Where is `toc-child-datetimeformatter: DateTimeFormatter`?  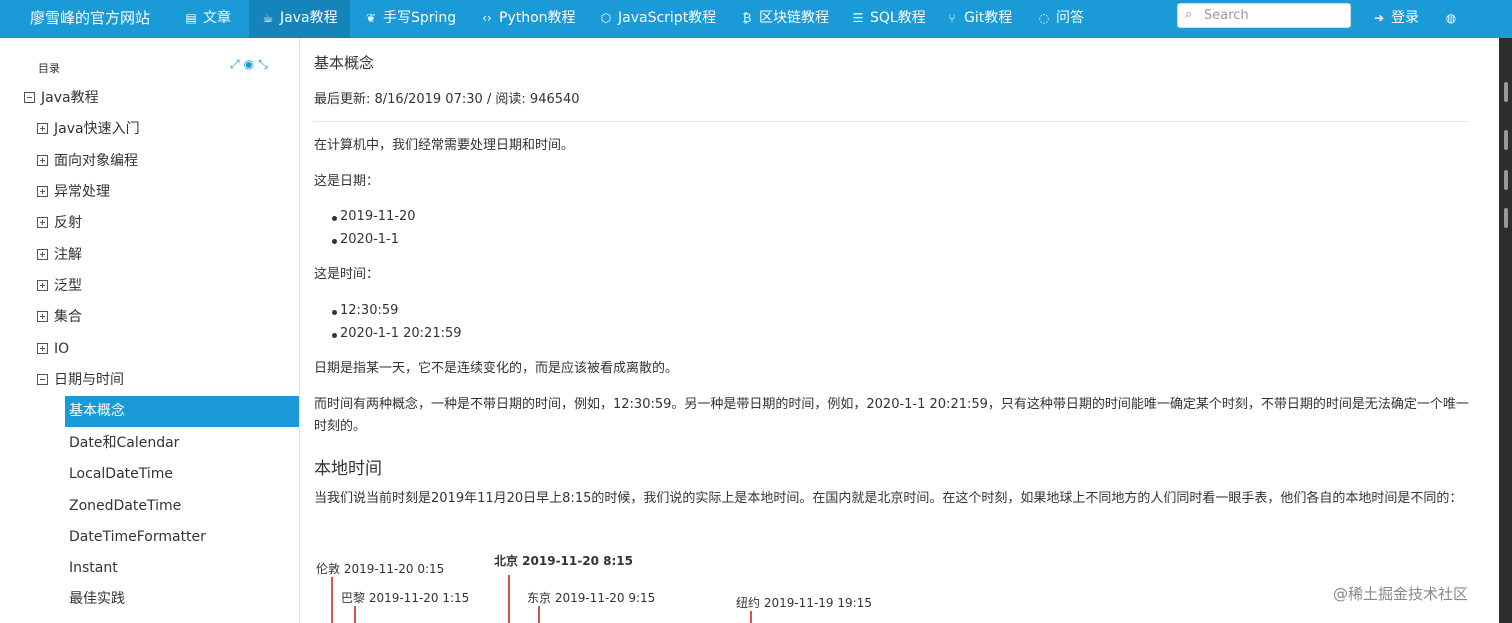 toc-child-datetimeformatter: DateTimeFormatter is located at coordinates (137, 537).